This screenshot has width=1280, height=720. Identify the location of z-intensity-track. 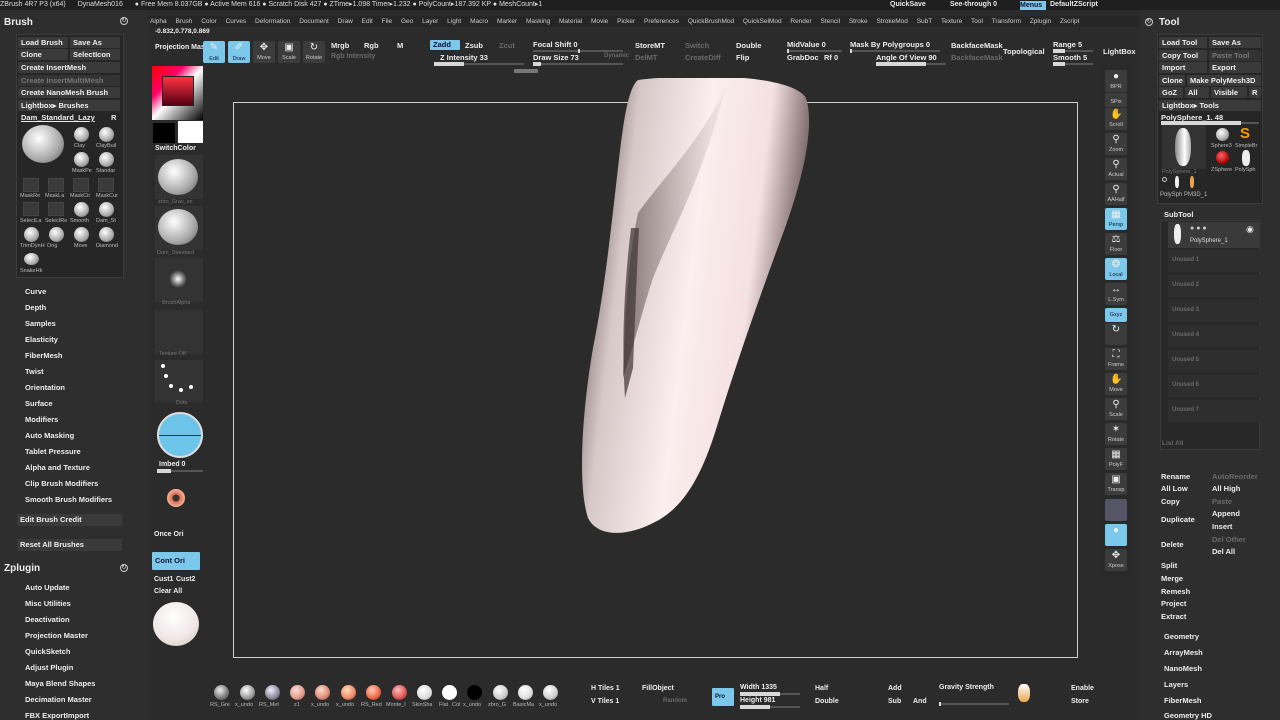
(479, 64).